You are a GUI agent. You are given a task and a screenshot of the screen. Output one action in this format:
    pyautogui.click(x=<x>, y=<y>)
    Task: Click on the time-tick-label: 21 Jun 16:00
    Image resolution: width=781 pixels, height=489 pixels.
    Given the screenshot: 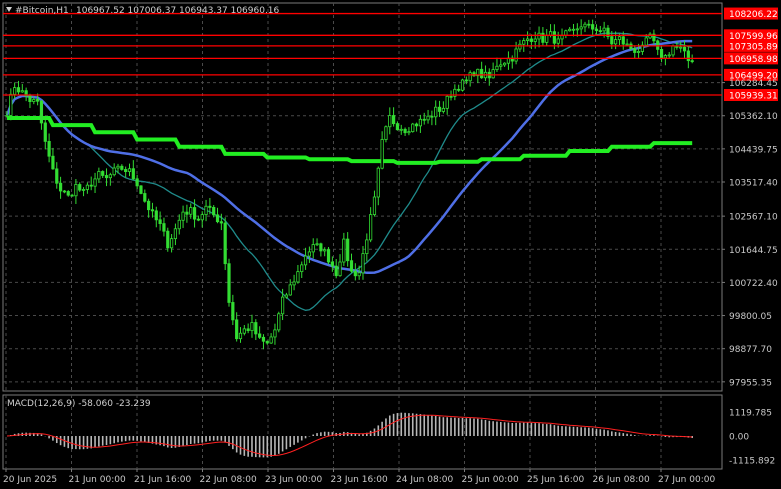 What is the action you would take?
    pyautogui.click(x=162, y=480)
    